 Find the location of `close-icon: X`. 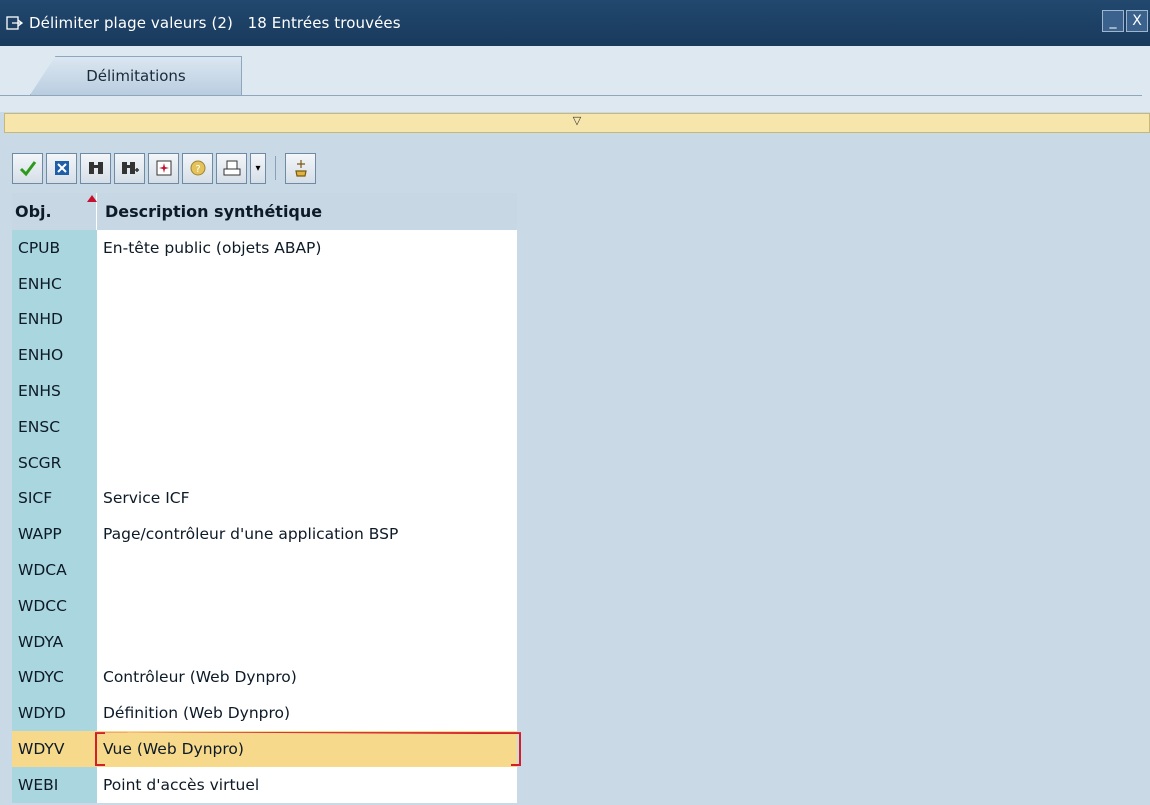

close-icon: X is located at coordinates (1137, 21).